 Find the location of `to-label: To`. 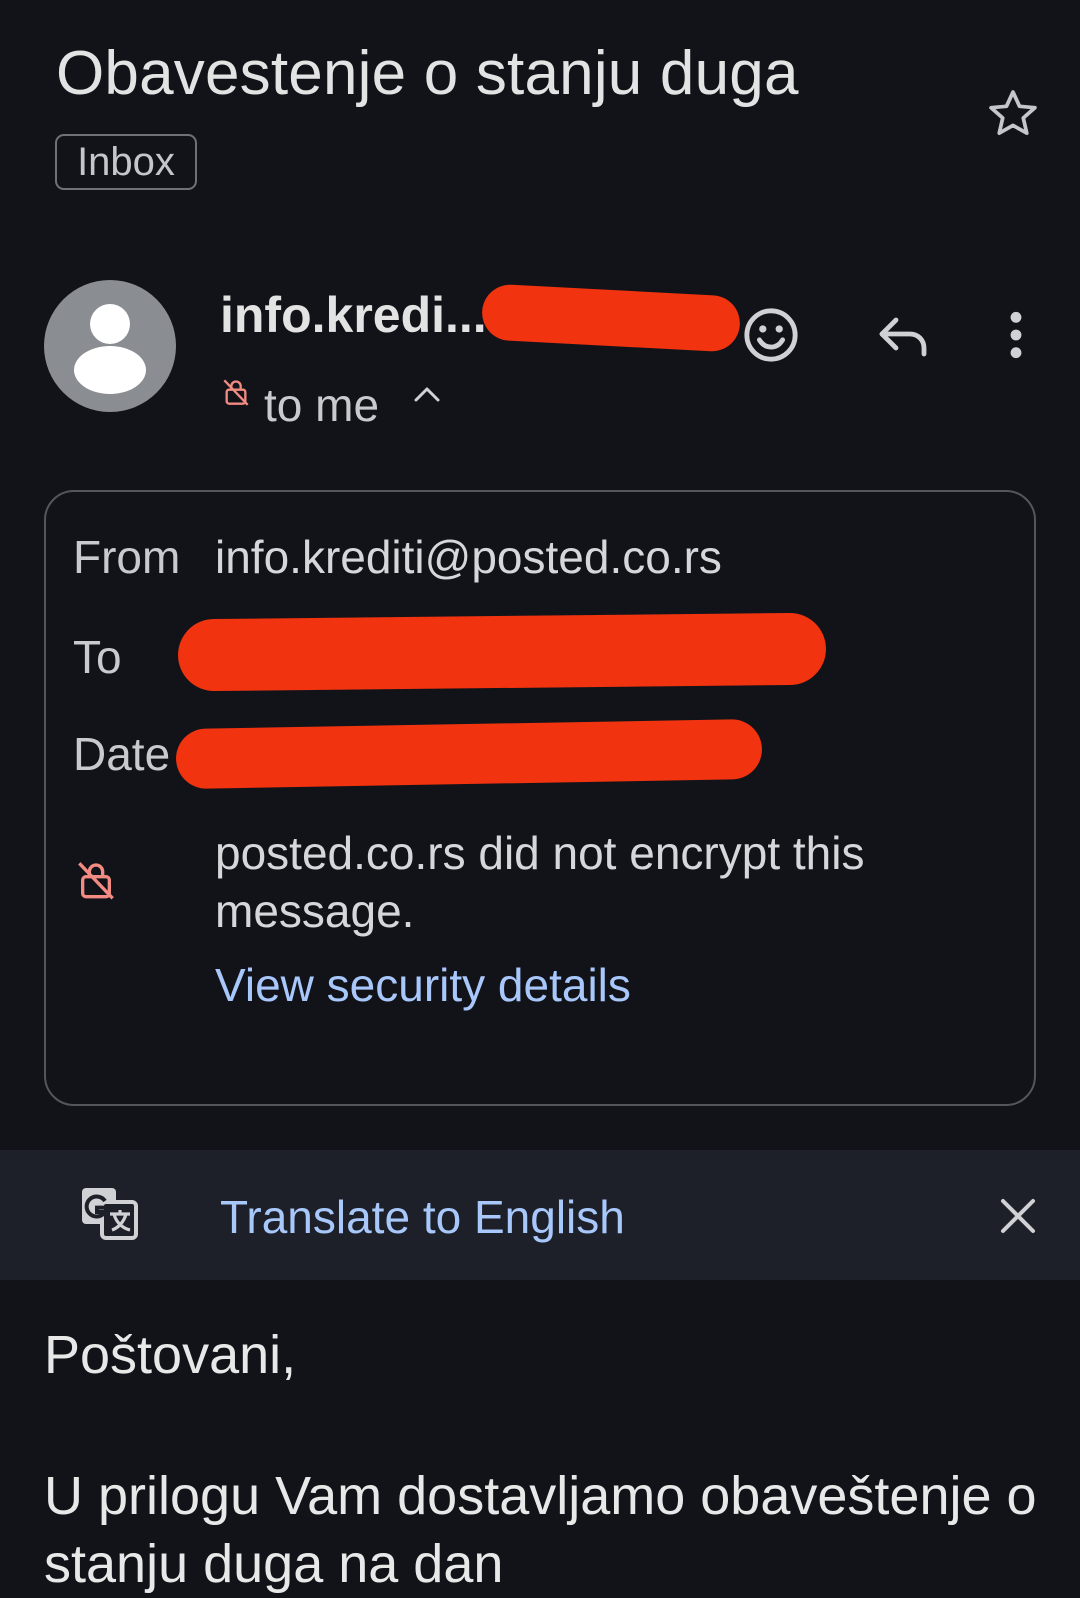

to-label: To is located at coordinates (97, 657).